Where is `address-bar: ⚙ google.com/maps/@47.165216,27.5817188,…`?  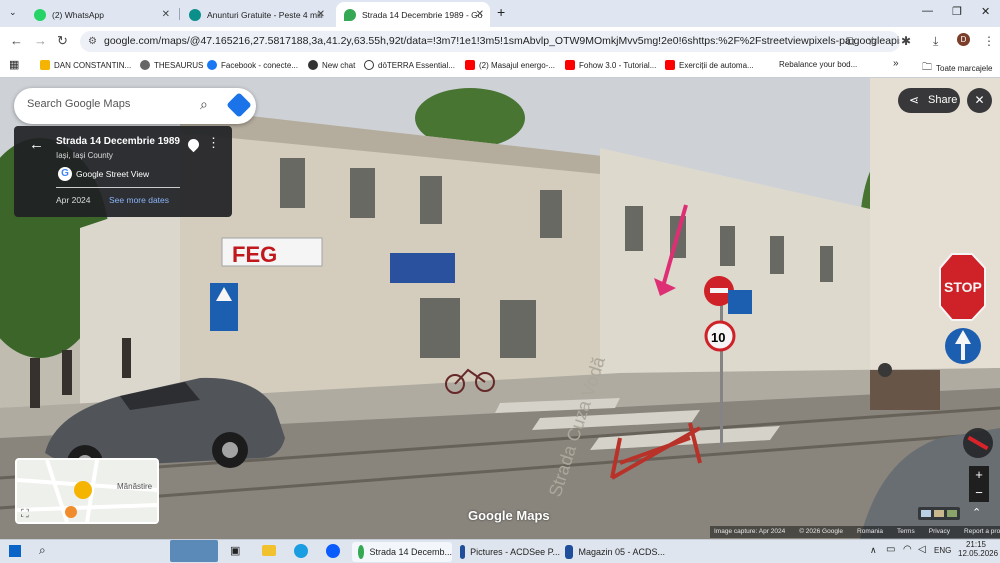 address-bar: ⚙ google.com/maps/@47.165216,27.5817188,… is located at coordinates (490, 41).